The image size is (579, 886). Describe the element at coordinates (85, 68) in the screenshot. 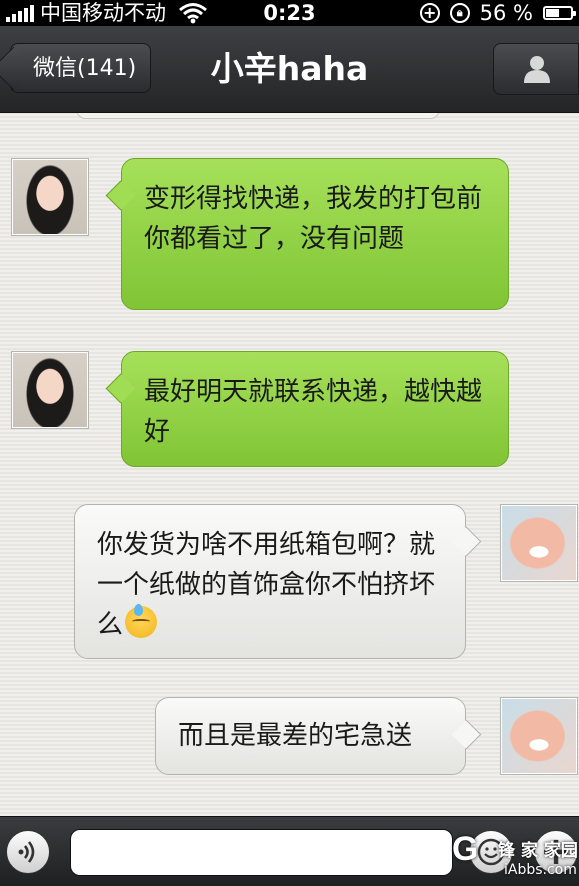

I see `back-button-label: 微信(141)` at that location.